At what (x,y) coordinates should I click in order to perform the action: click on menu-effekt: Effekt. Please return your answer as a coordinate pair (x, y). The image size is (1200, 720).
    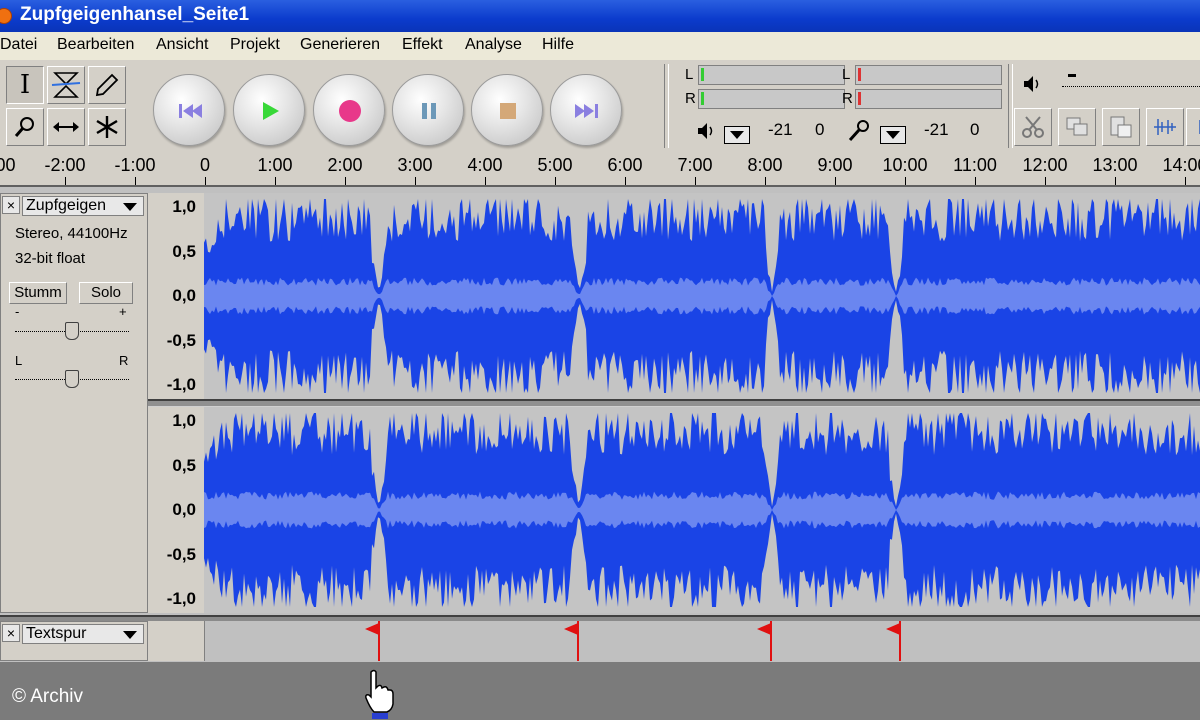
    Looking at the image, I should click on (422, 45).